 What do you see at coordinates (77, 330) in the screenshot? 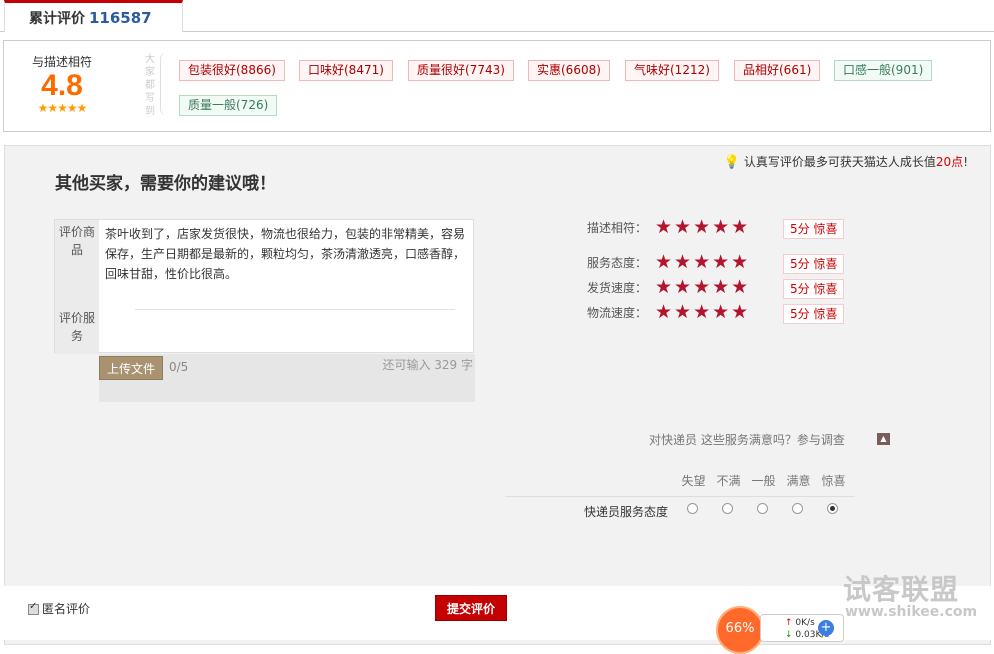
I see `service-review-label: 评价服务` at bounding box center [77, 330].